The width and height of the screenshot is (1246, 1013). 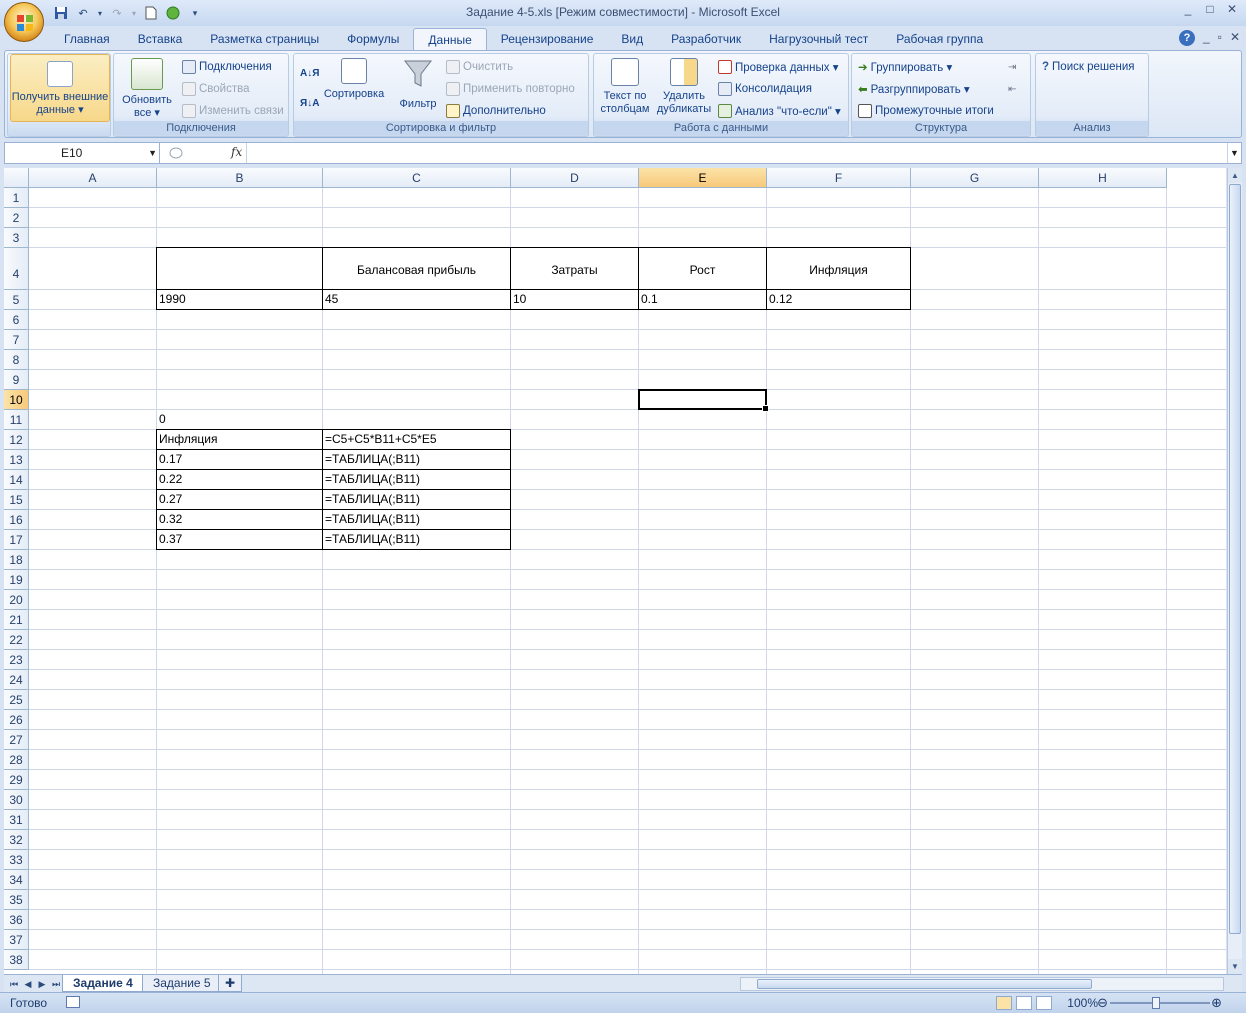 I want to click on row-header-29: 29, so click(x=16, y=780).